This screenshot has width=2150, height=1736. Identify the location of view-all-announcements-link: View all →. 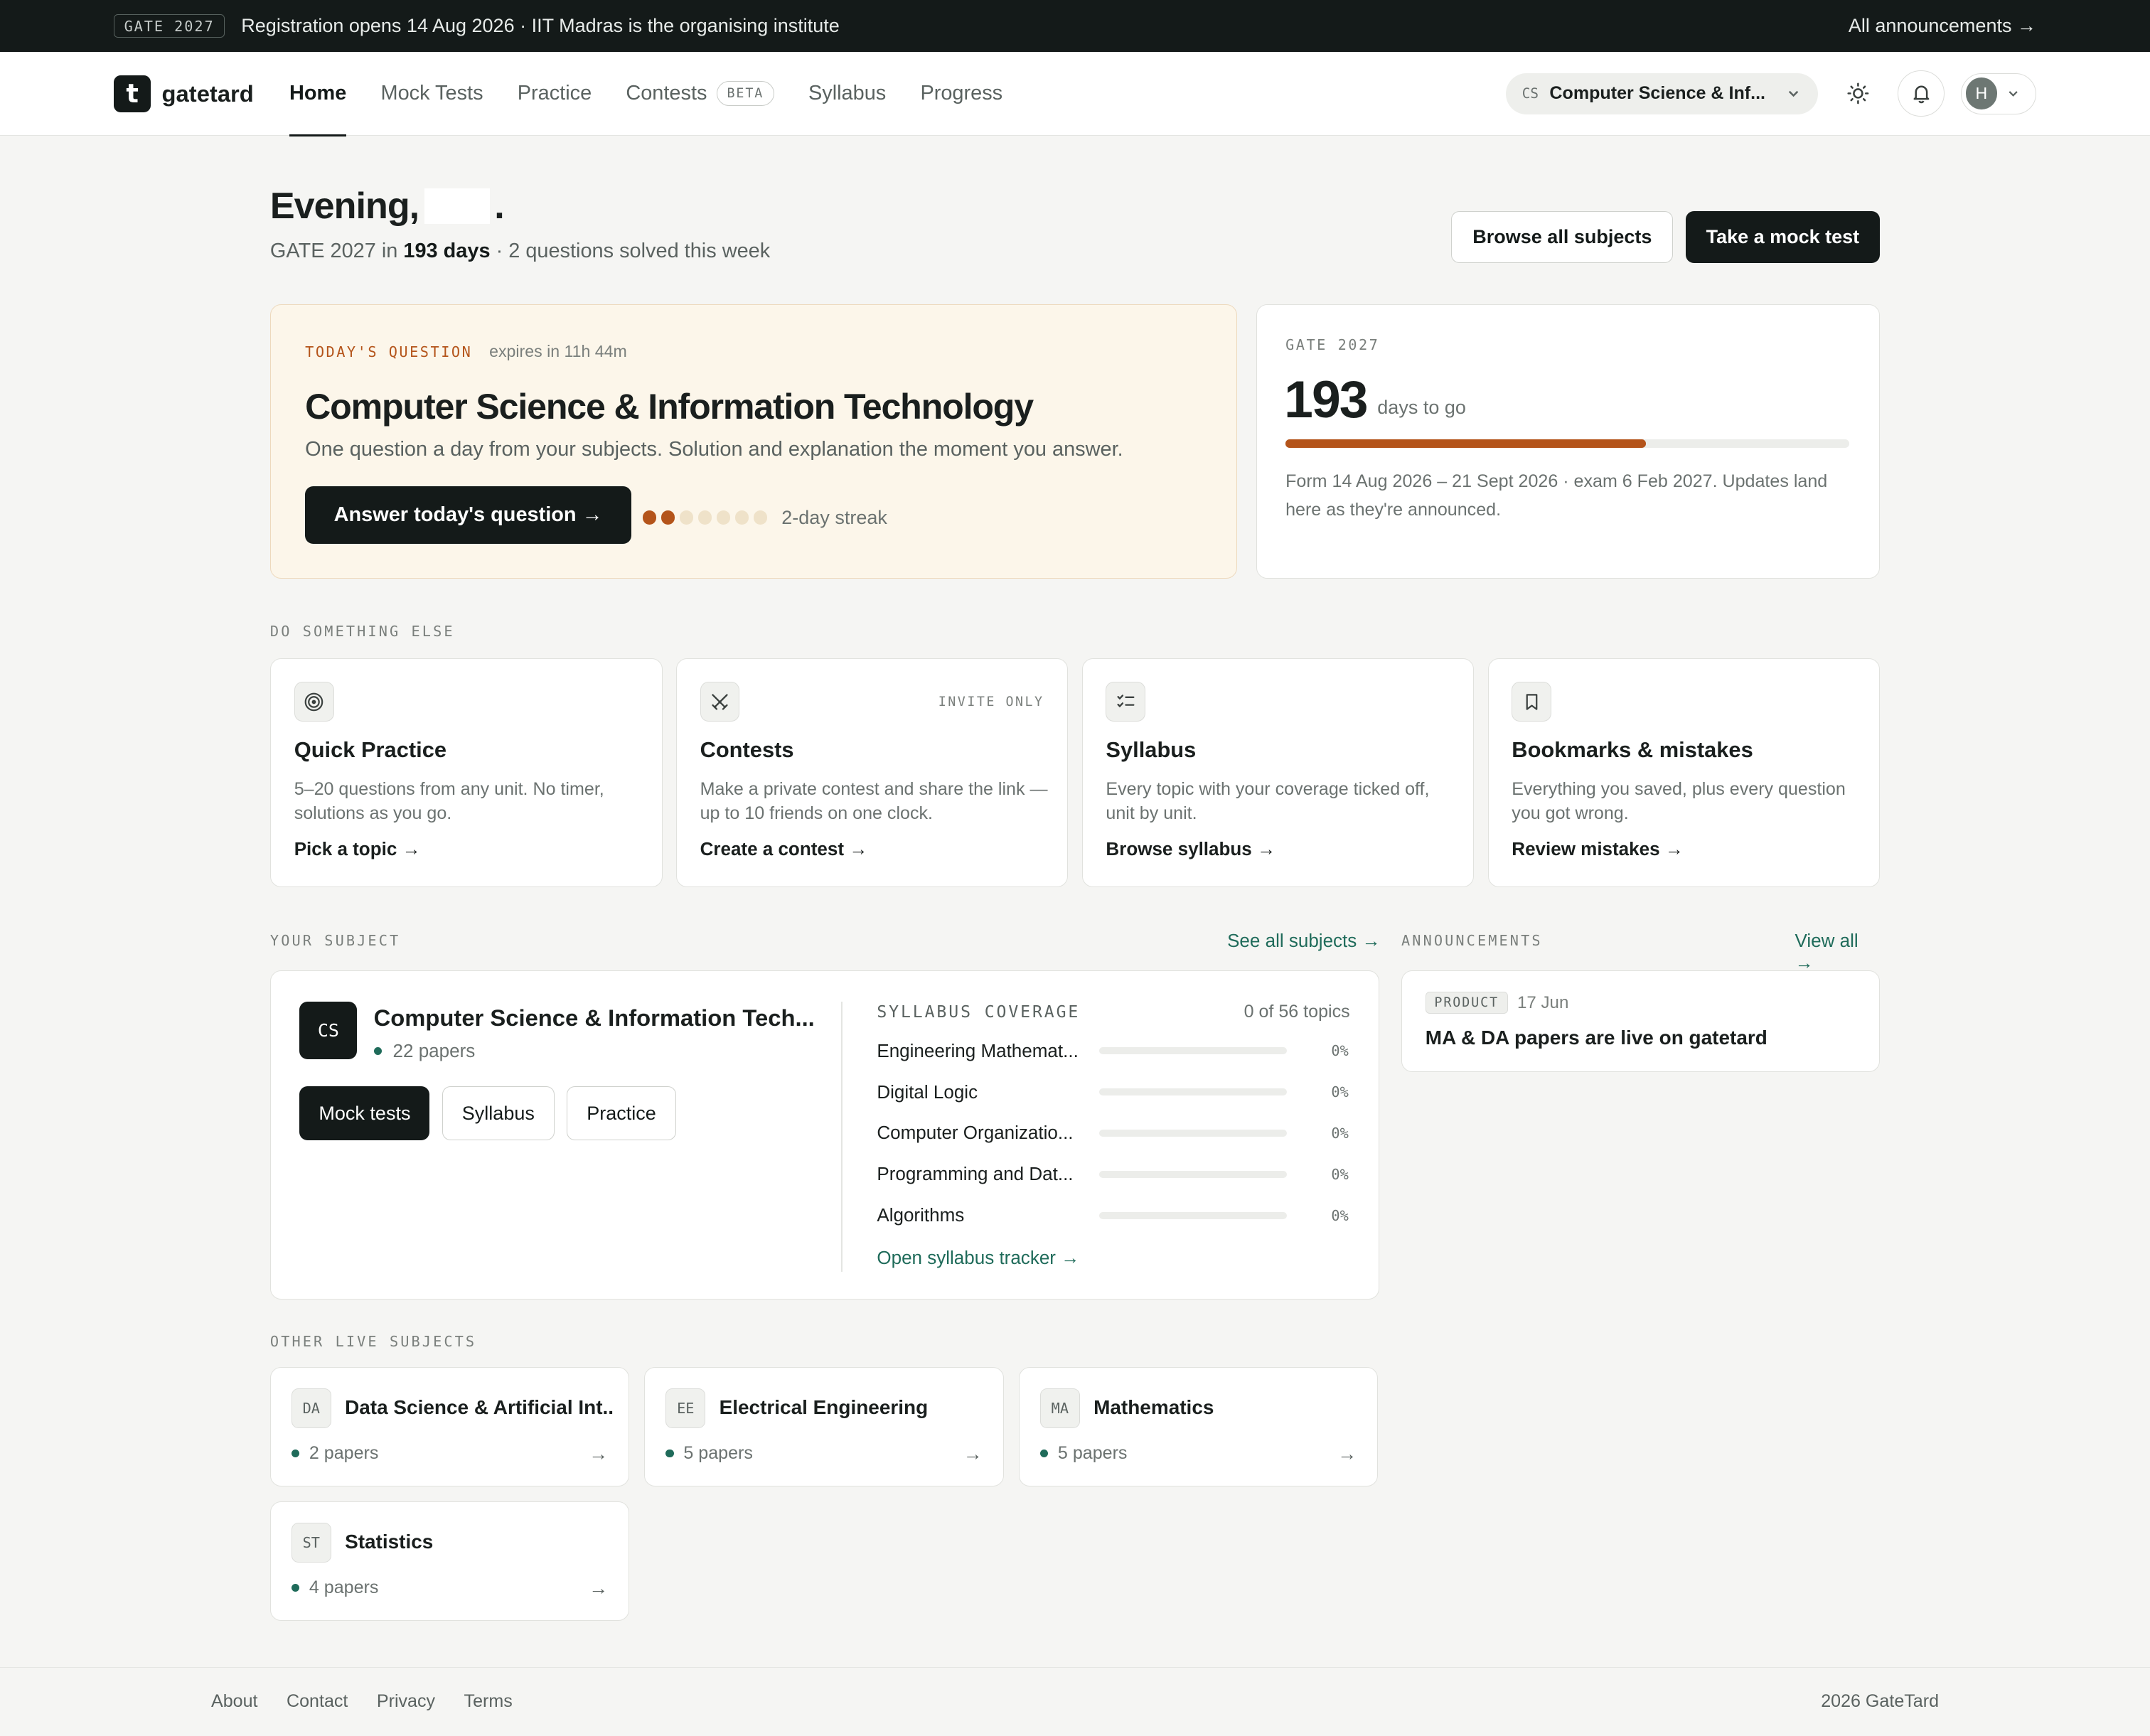
(1838, 952).